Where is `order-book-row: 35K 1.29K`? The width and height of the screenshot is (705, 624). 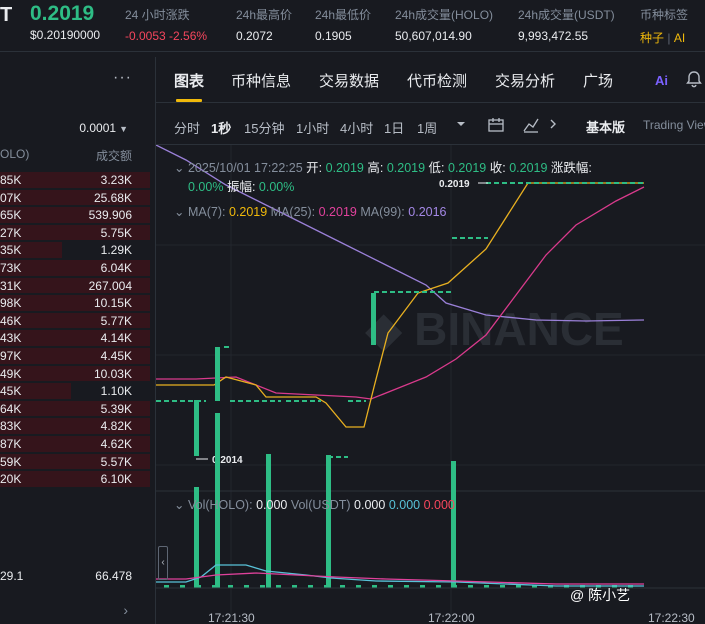
order-book-row: 35K 1.29K is located at coordinates (75, 250).